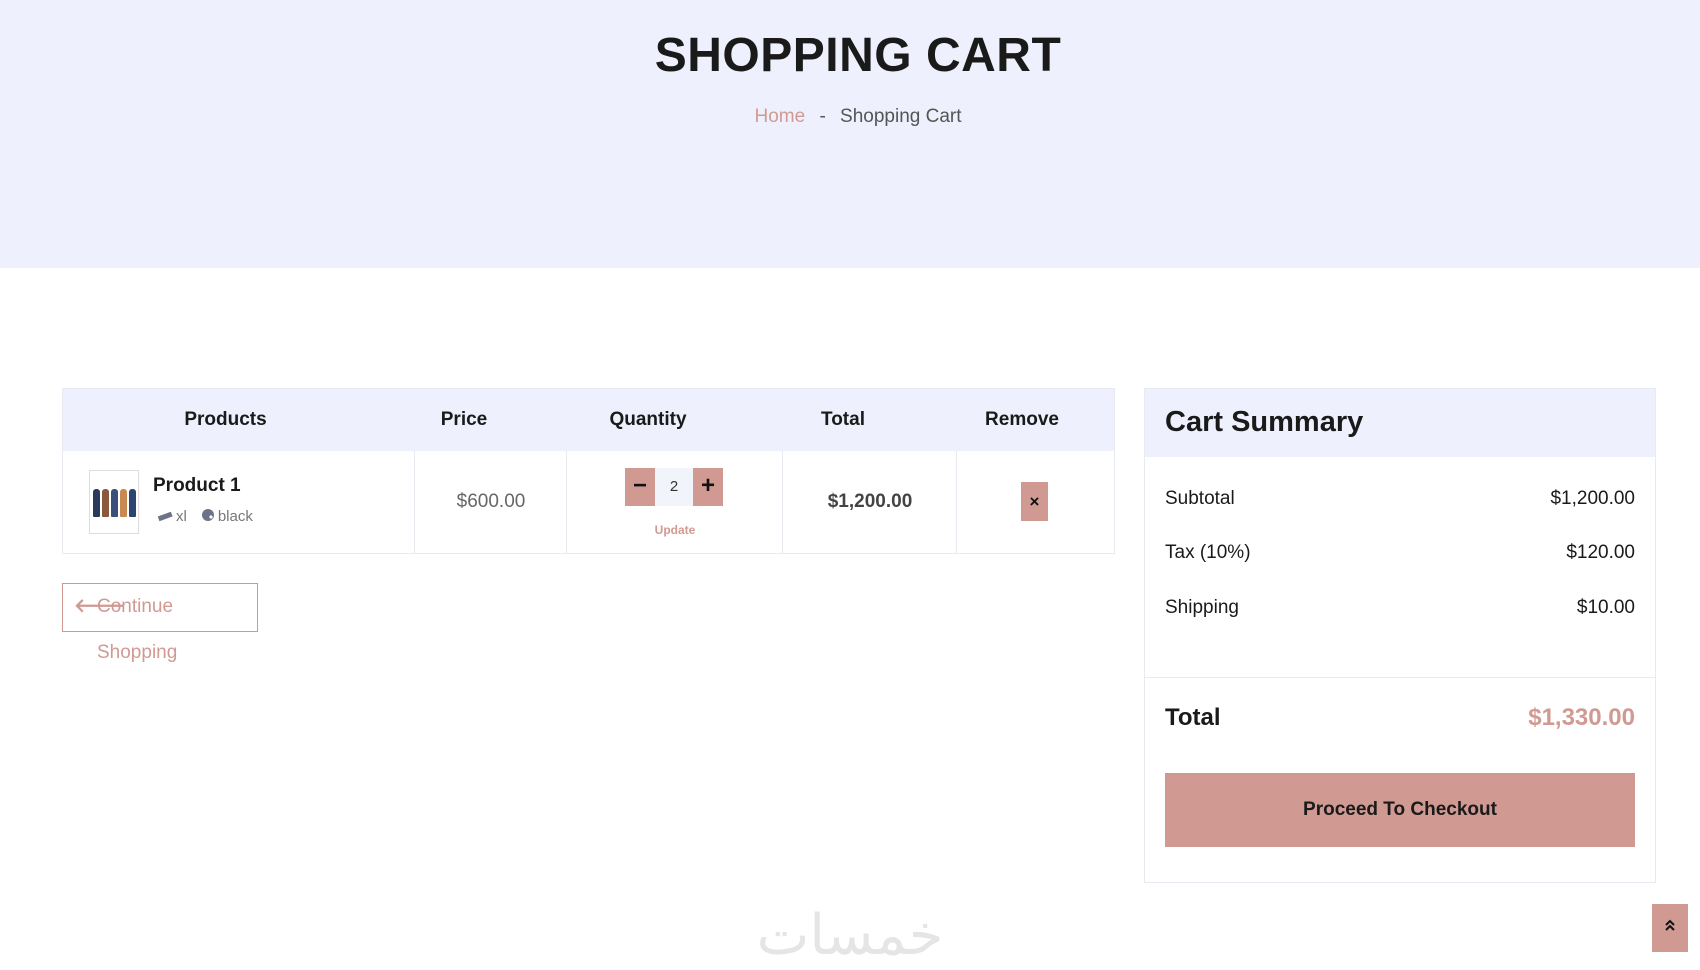  Describe the element at coordinates (1400, 810) in the screenshot. I see `checkout-button: Proceed To Checkout` at that location.